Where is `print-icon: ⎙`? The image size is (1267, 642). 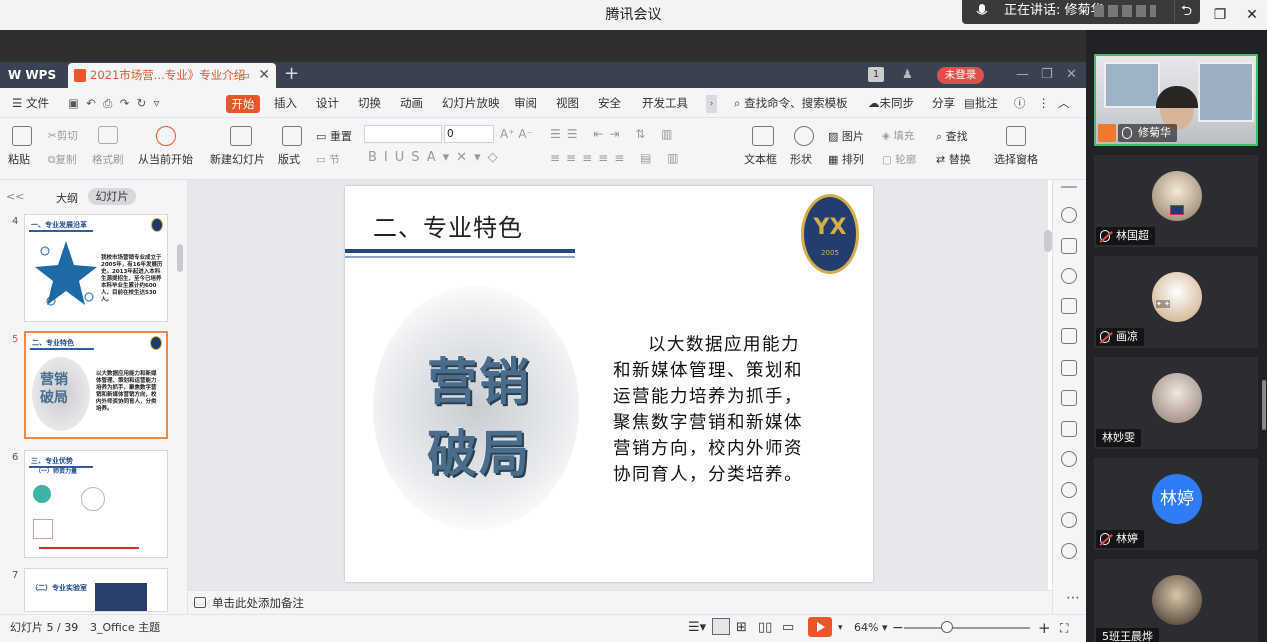
print-icon: ⎙ is located at coordinates (107, 103).